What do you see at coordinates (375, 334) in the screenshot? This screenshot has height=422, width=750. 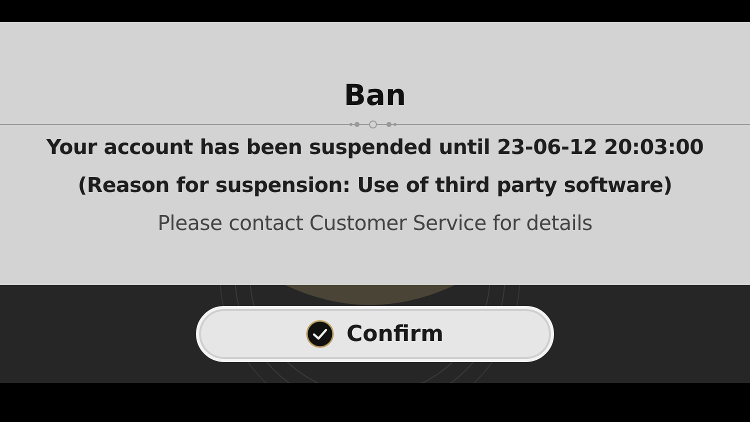 I see `confirm-button: Confirm` at bounding box center [375, 334].